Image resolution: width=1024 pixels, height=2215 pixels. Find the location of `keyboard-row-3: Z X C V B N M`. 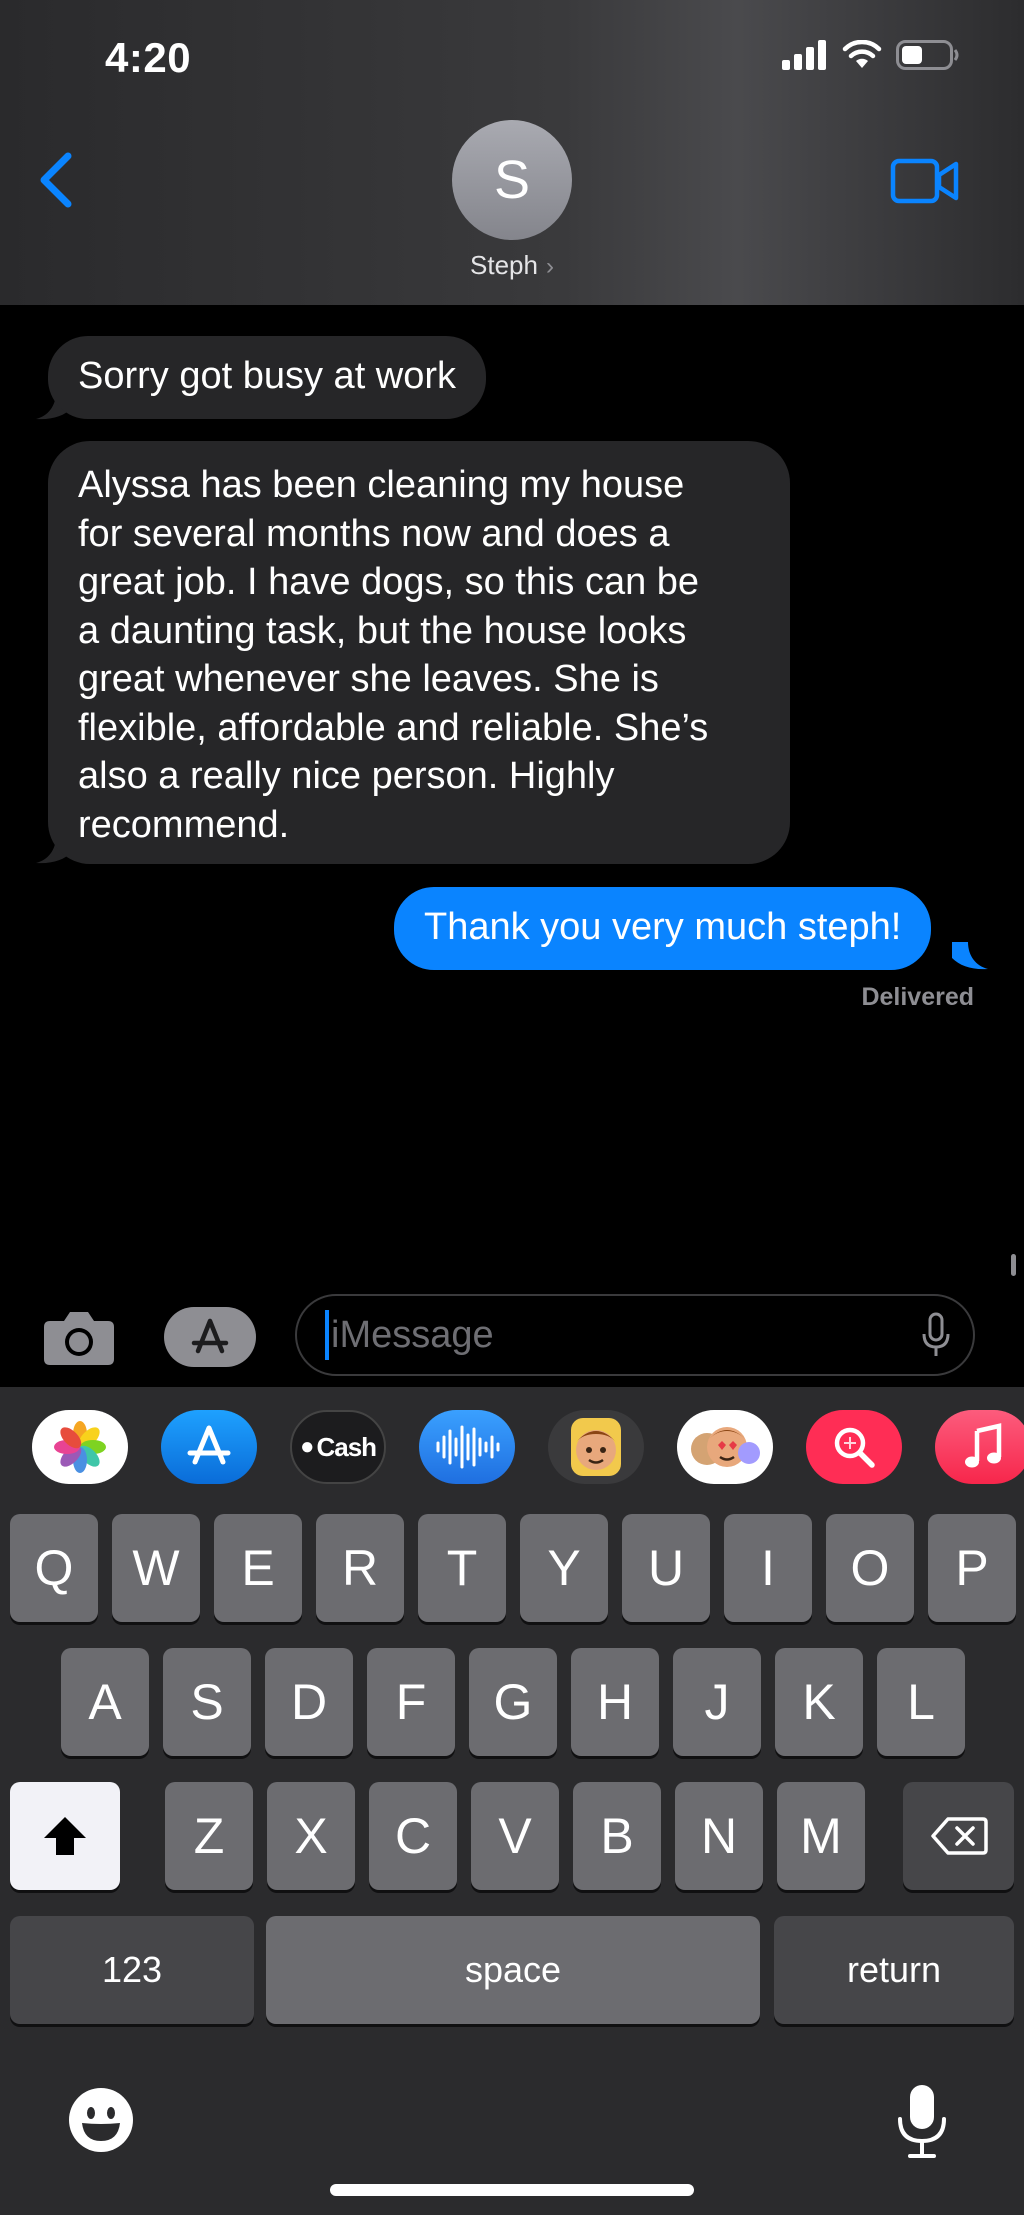

keyboard-row-3: Z X C V B N M is located at coordinates (512, 1836).